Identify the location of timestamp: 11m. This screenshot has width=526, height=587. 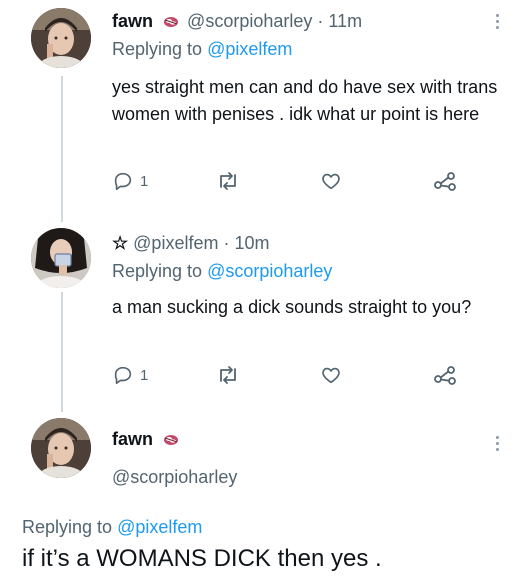
(345, 21).